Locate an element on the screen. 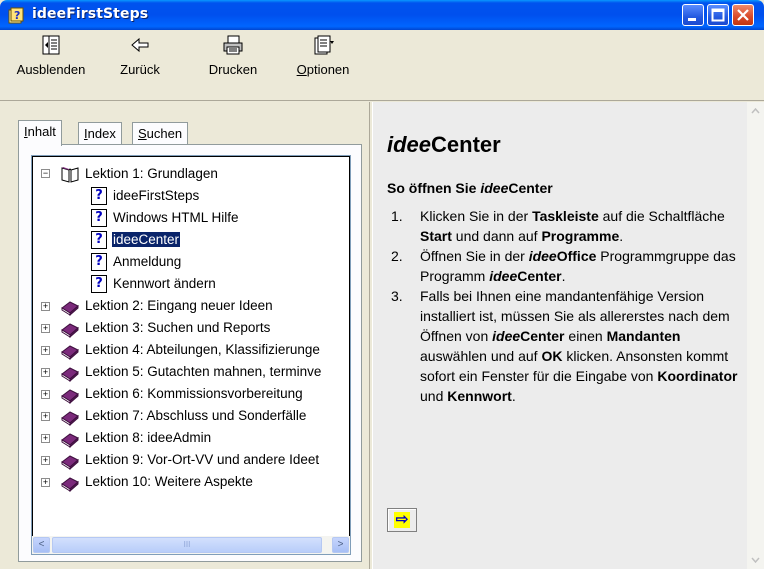 The height and width of the screenshot is (569, 764). collapse-icon: − is located at coordinates (45, 173).